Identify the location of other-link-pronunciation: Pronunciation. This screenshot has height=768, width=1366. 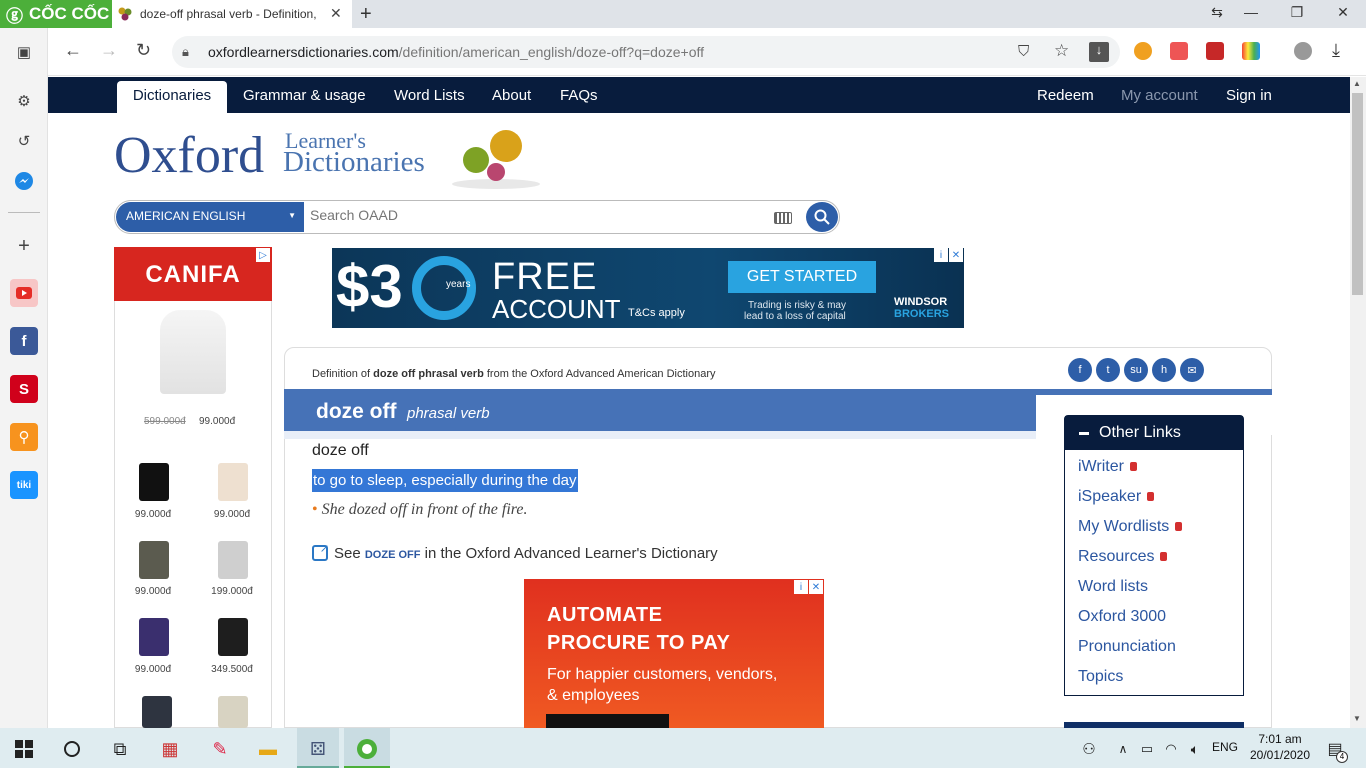
(1127, 647).